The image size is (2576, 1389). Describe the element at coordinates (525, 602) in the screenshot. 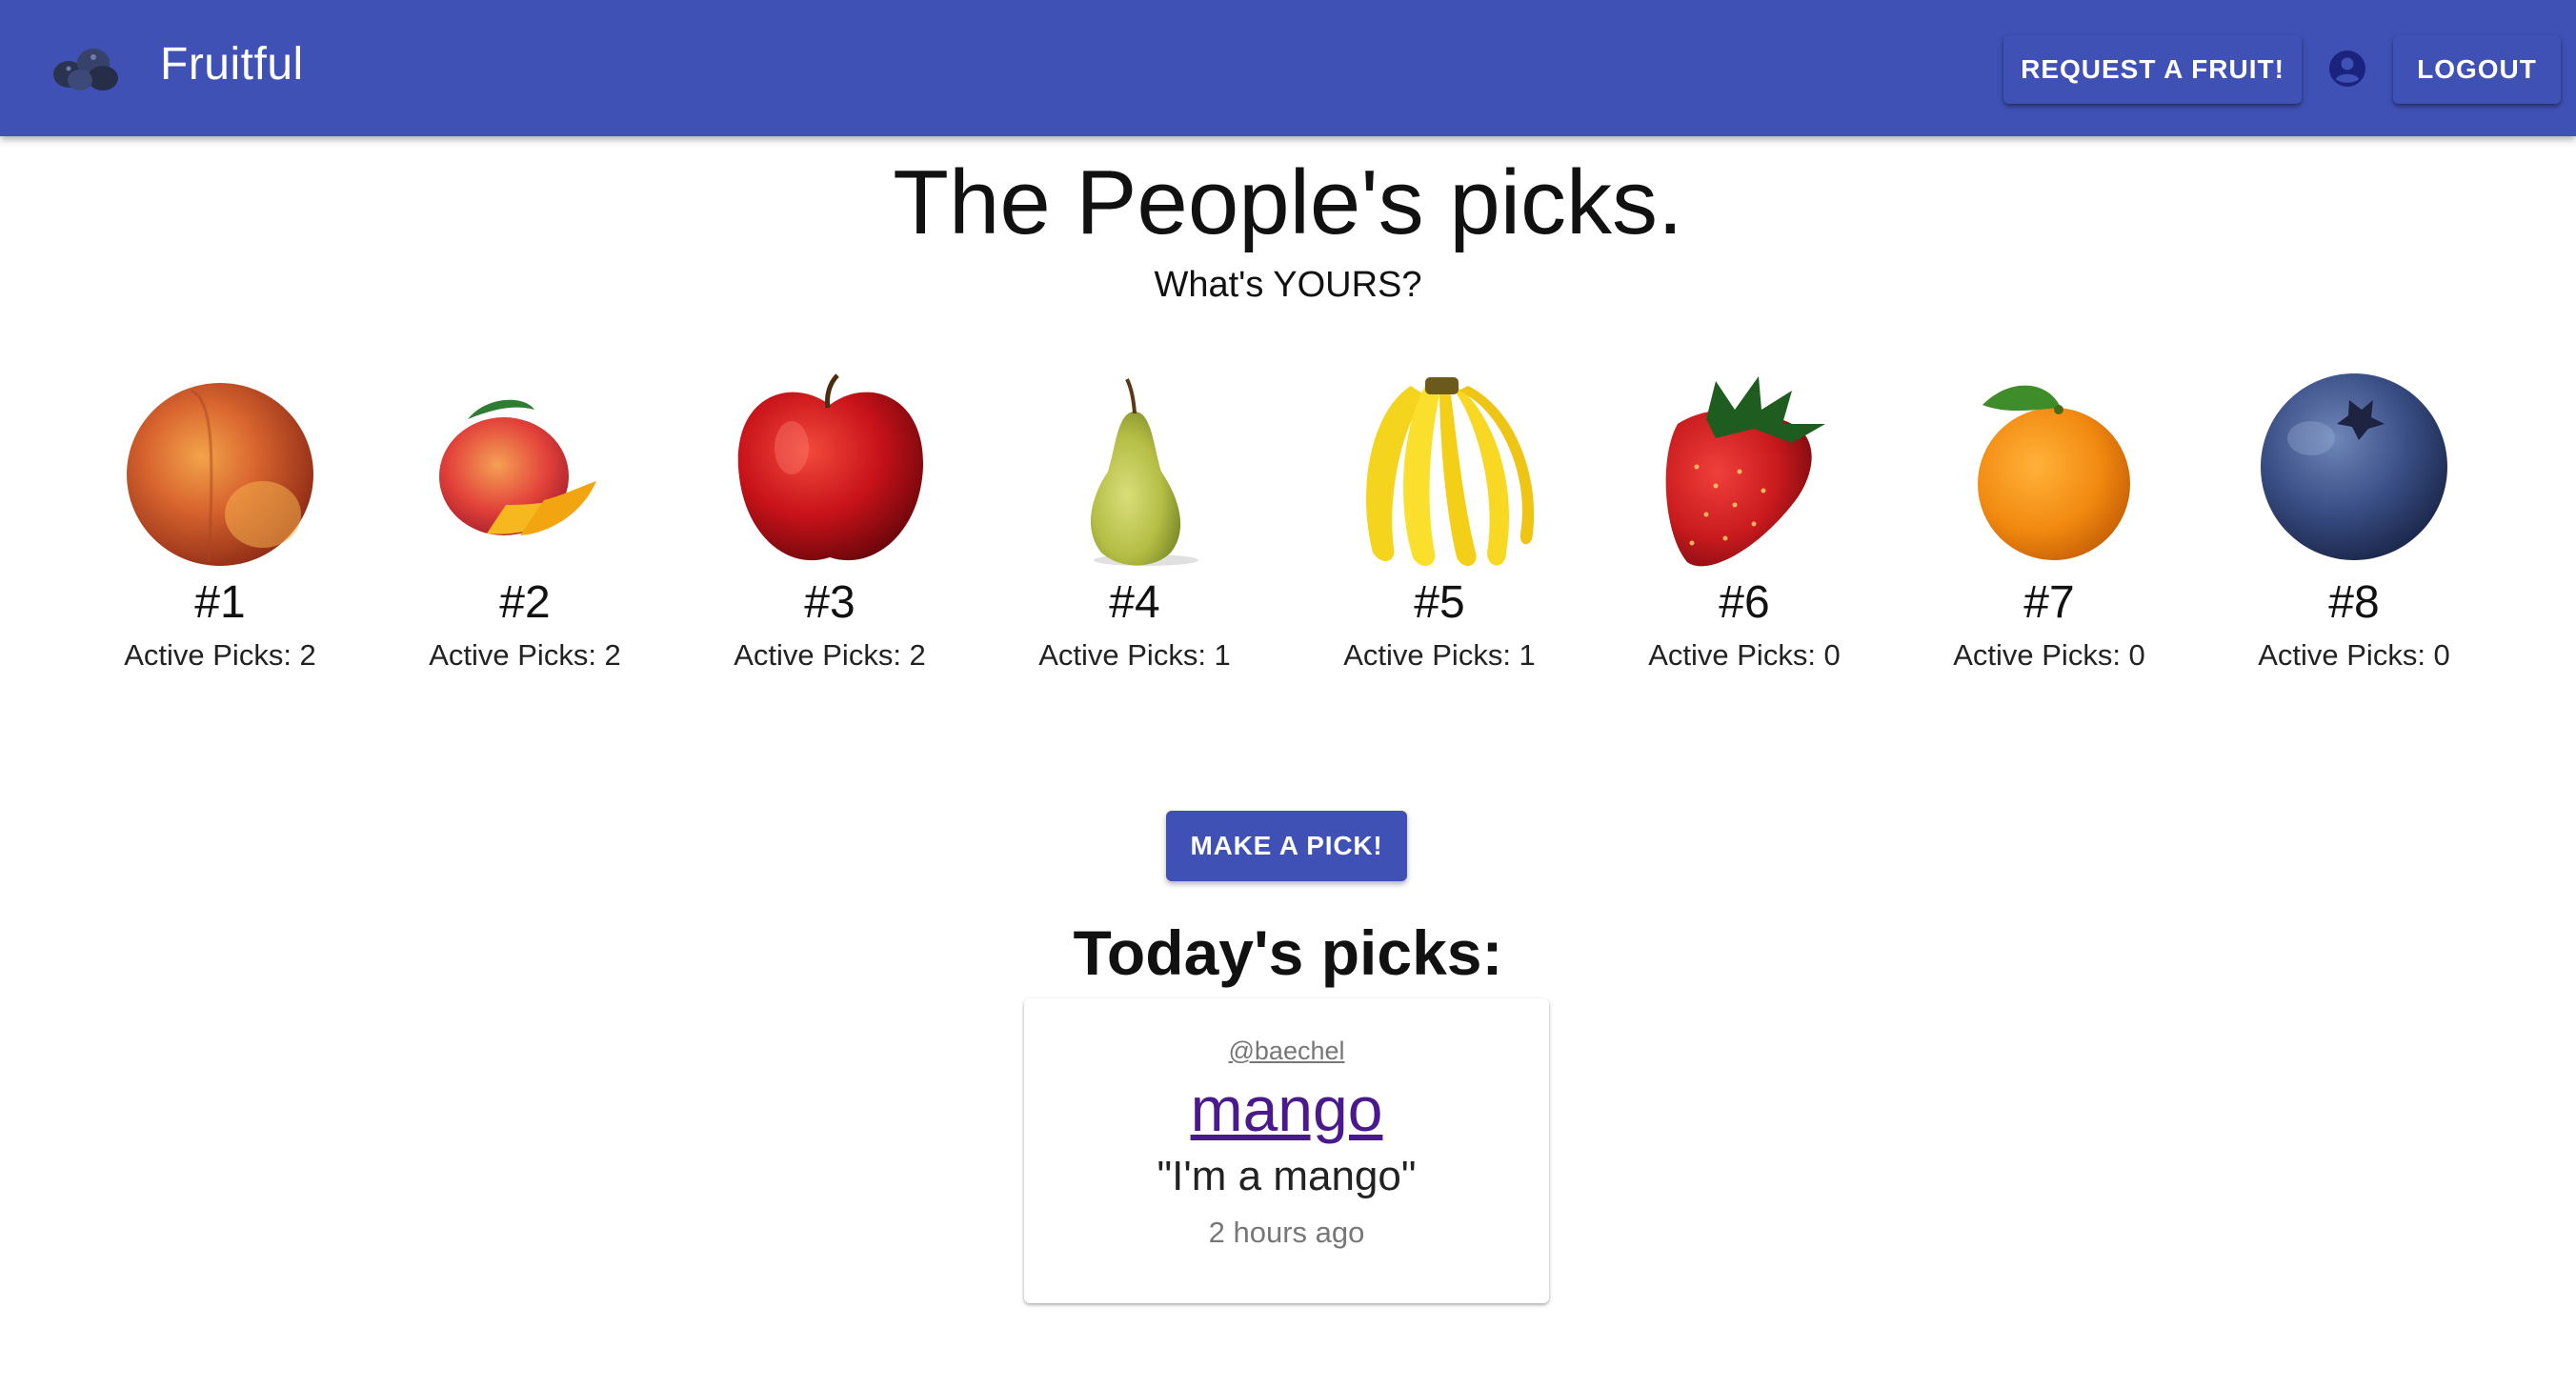

I see `rank-label: #2` at that location.